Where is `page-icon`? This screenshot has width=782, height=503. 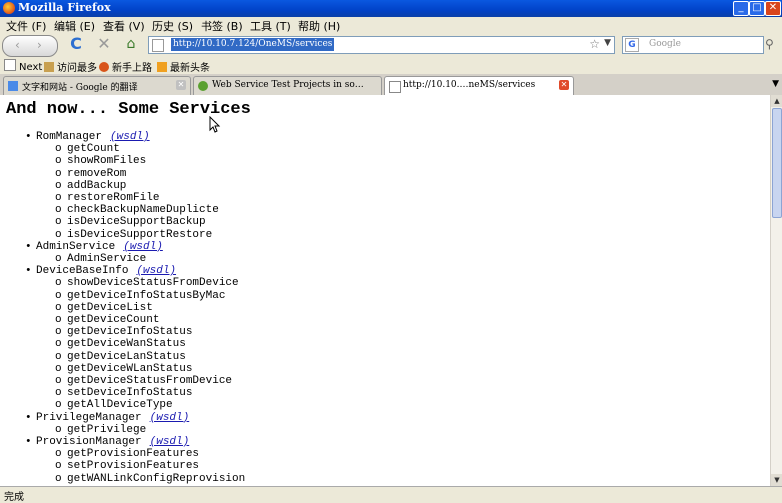
page-icon is located at coordinates (158, 45).